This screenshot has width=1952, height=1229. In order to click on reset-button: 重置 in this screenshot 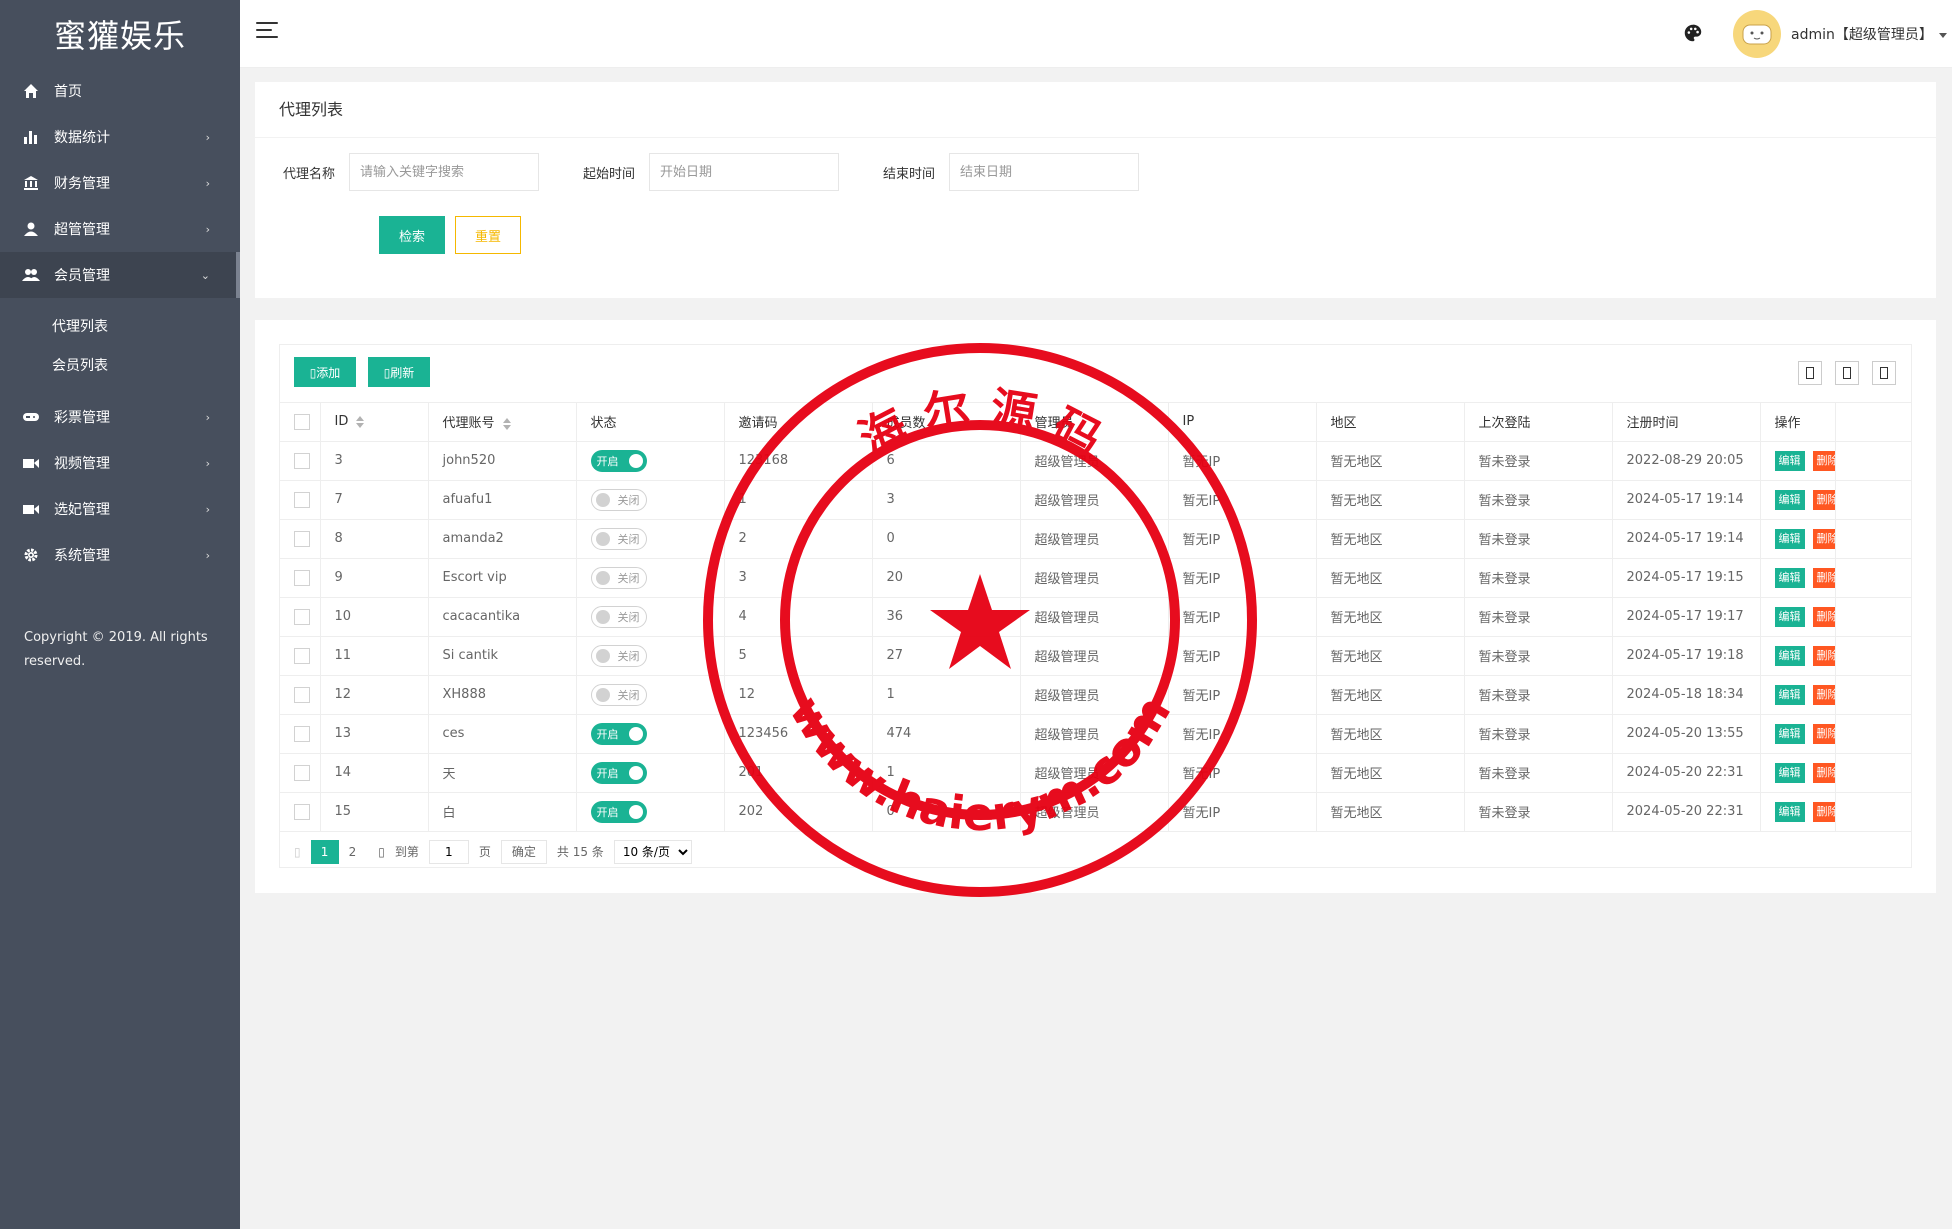, I will do `click(488, 235)`.